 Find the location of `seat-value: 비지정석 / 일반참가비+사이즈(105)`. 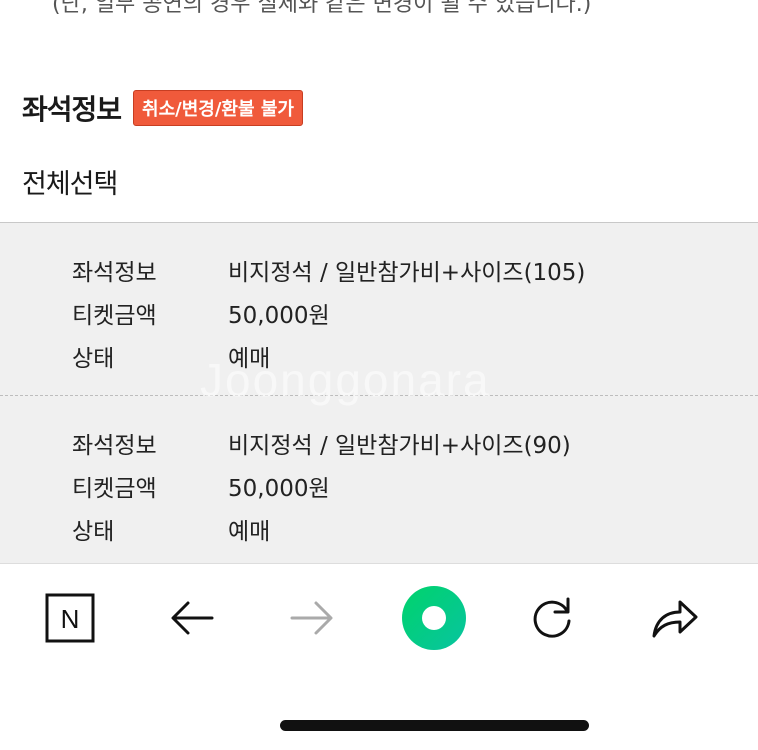

seat-value: 비지정석 / 일반참가비+사이즈(105) is located at coordinates (407, 273).